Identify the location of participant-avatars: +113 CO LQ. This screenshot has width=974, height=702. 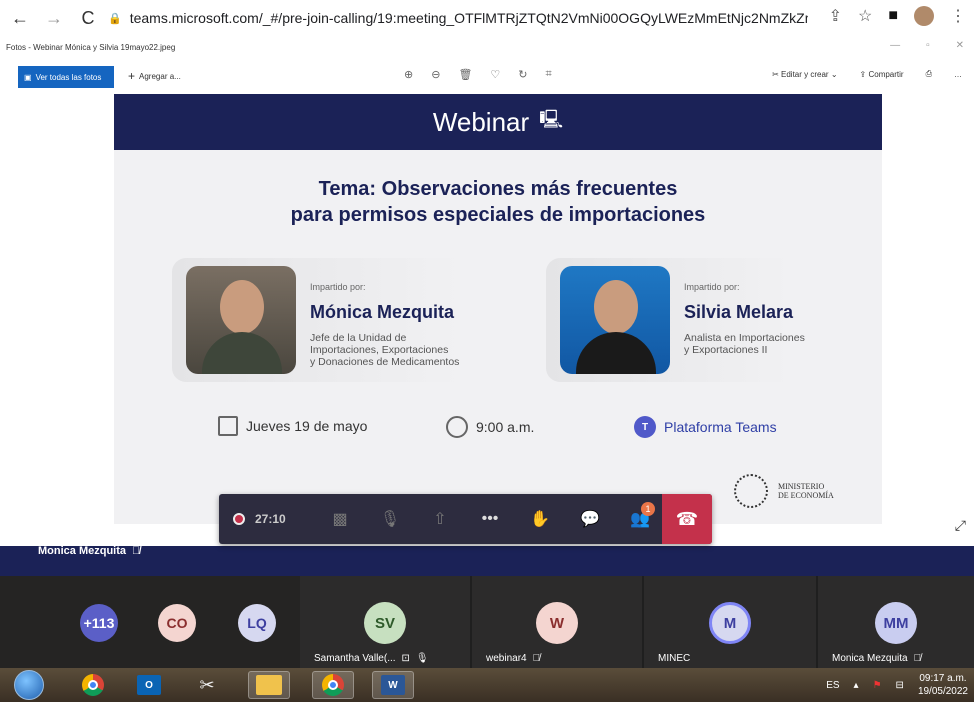
(150, 622).